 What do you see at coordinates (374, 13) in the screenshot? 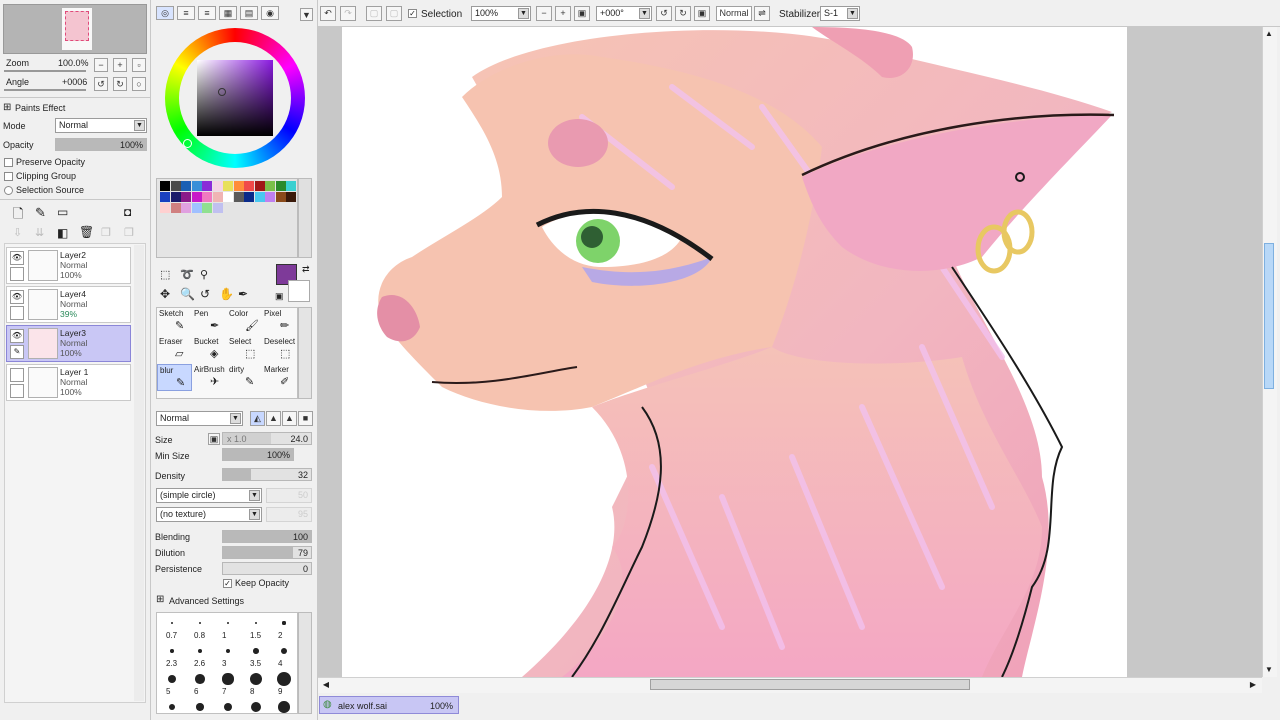
I see `deselect-button: ▢` at bounding box center [374, 13].